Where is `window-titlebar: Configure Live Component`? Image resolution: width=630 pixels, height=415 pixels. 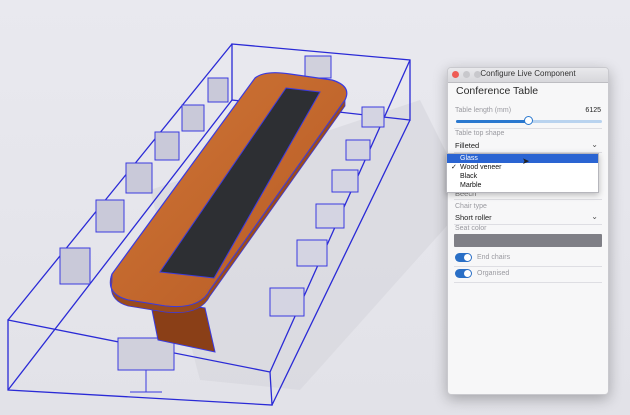 window-titlebar: Configure Live Component is located at coordinates (528, 75).